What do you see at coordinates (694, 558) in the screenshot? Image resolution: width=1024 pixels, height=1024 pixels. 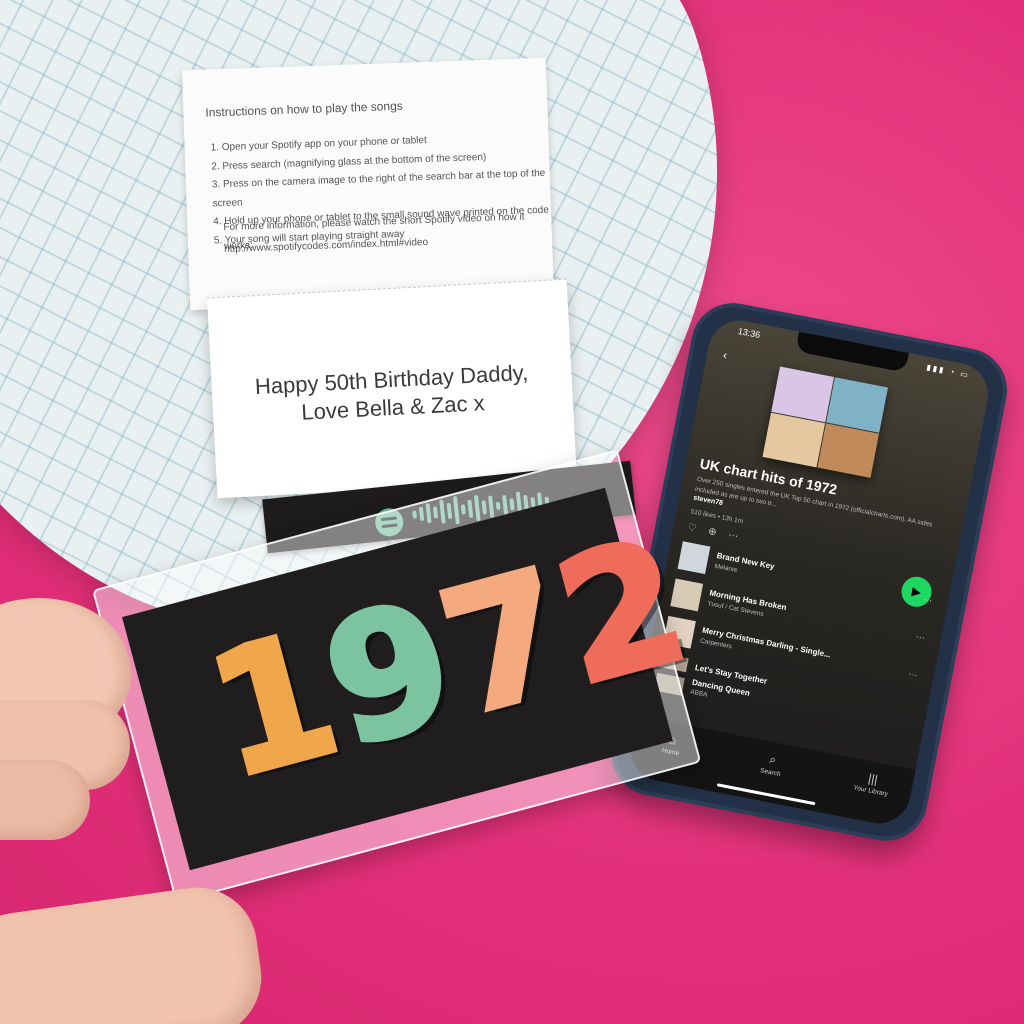 I see `track-artwork` at bounding box center [694, 558].